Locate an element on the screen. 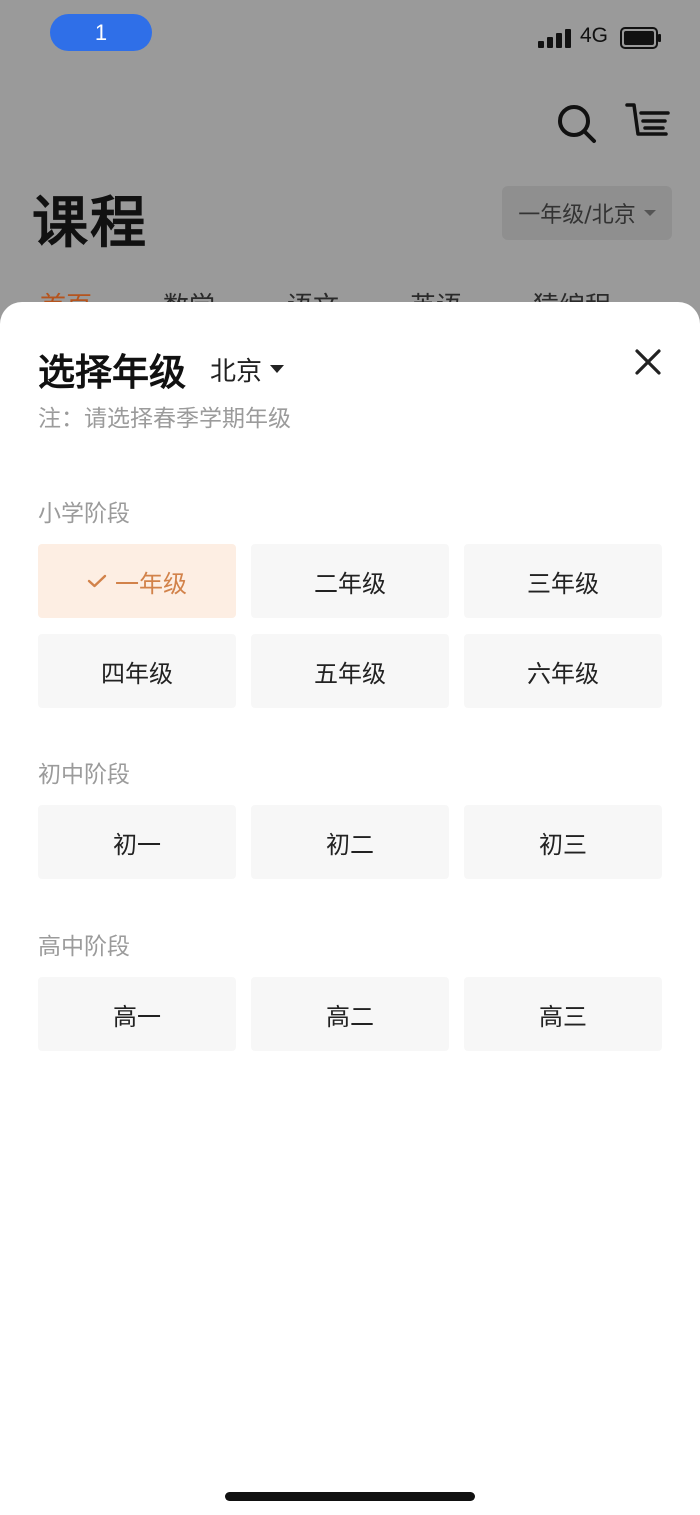 This screenshot has width=700, height=1515. semester-note: 注：请选择春季学期年级 is located at coordinates (164, 419).